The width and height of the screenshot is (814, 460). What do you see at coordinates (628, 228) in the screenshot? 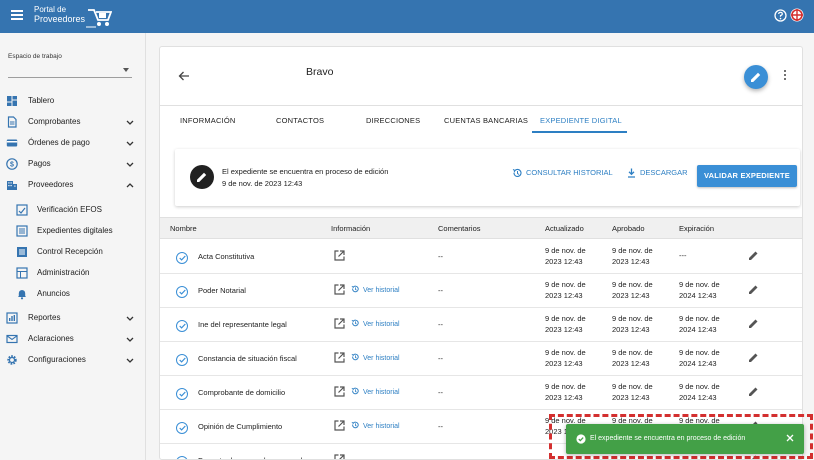
I see `col-aprobado: Aprobado` at bounding box center [628, 228].